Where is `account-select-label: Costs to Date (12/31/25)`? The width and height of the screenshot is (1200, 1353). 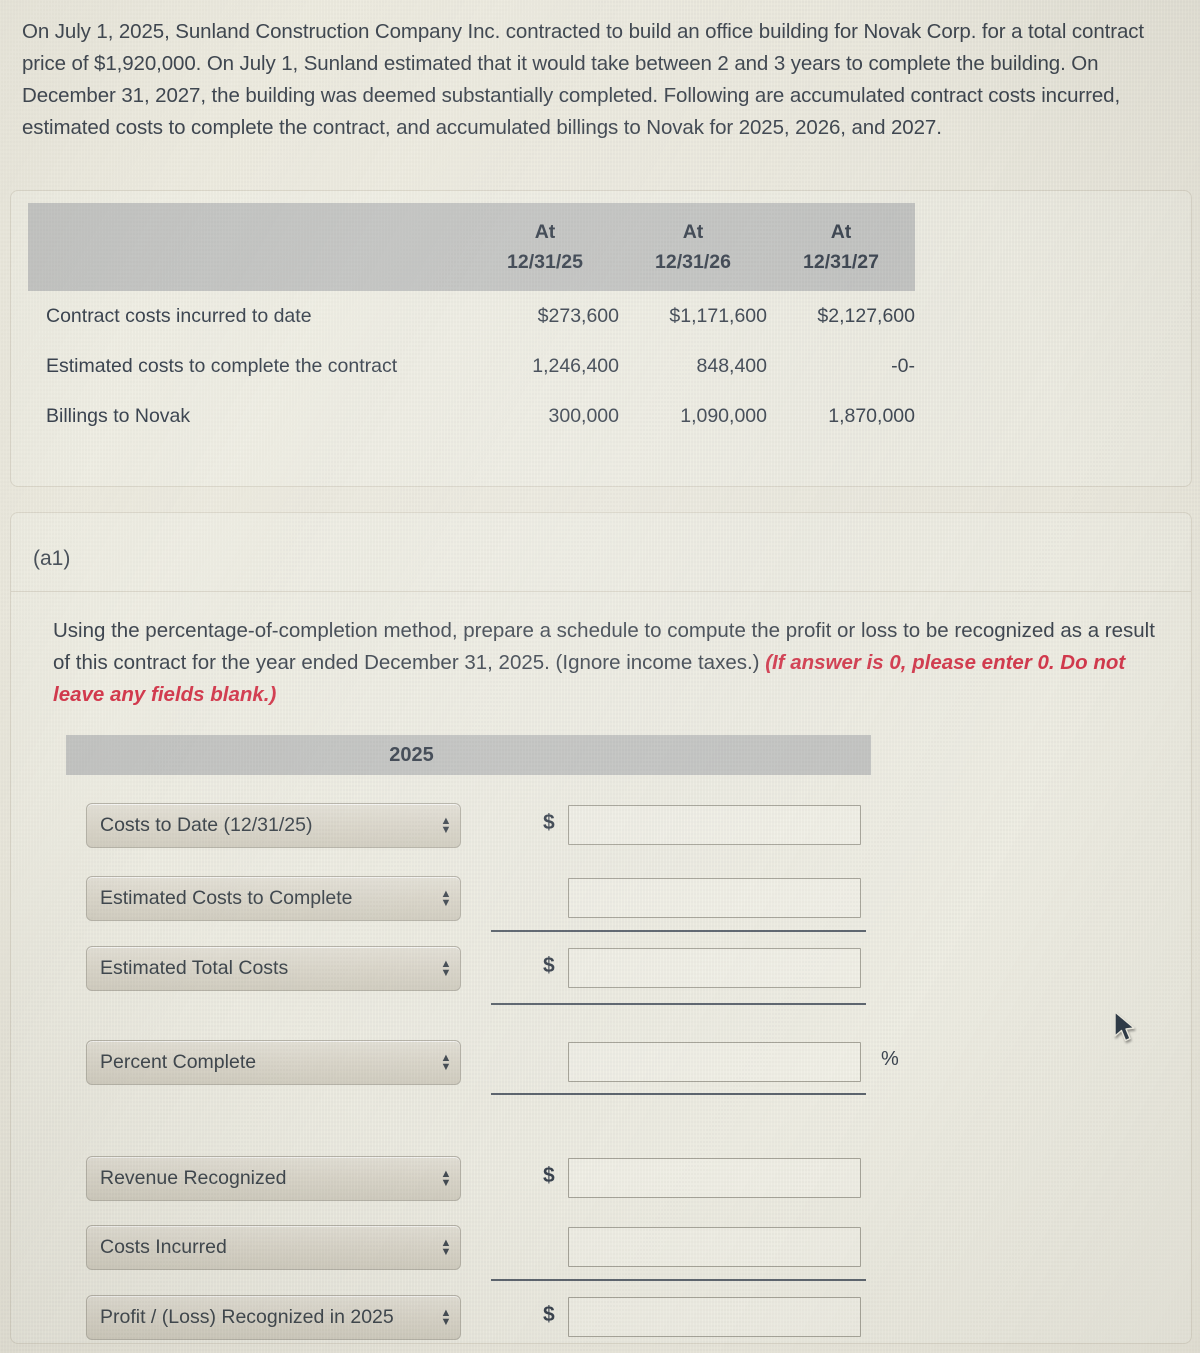
account-select-label: Costs to Date (12/31/25) is located at coordinates (206, 825).